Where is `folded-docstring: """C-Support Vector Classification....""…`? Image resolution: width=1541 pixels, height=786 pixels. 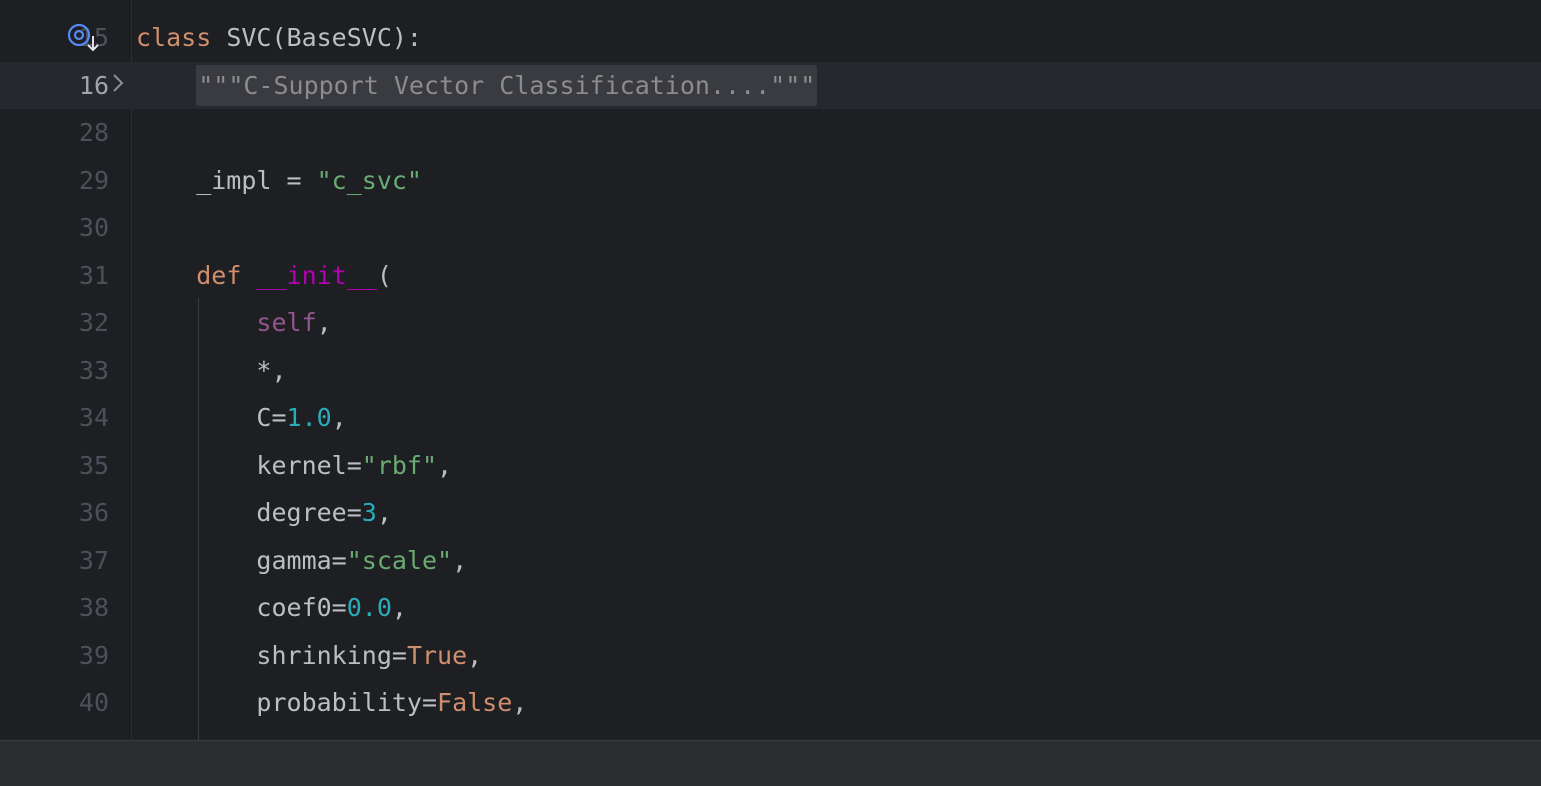 folded-docstring: """C-Support Vector Classification....""… is located at coordinates (507, 85).